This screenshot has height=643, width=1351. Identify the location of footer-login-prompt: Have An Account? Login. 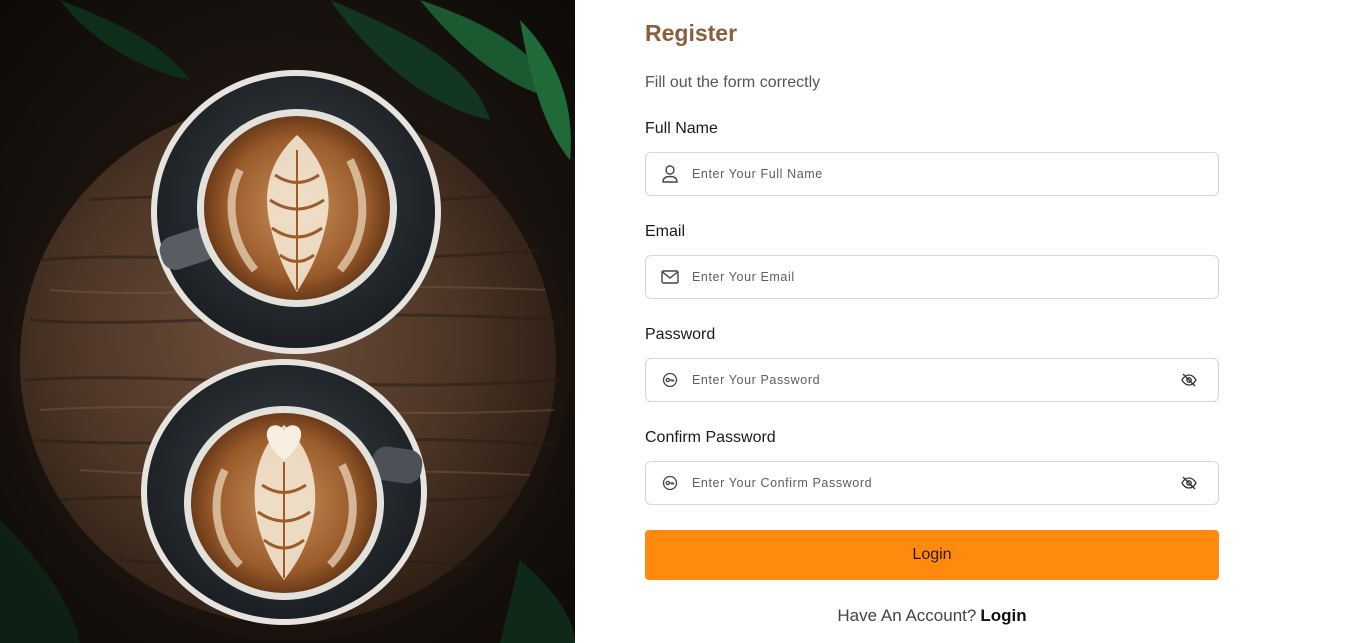
(932, 616).